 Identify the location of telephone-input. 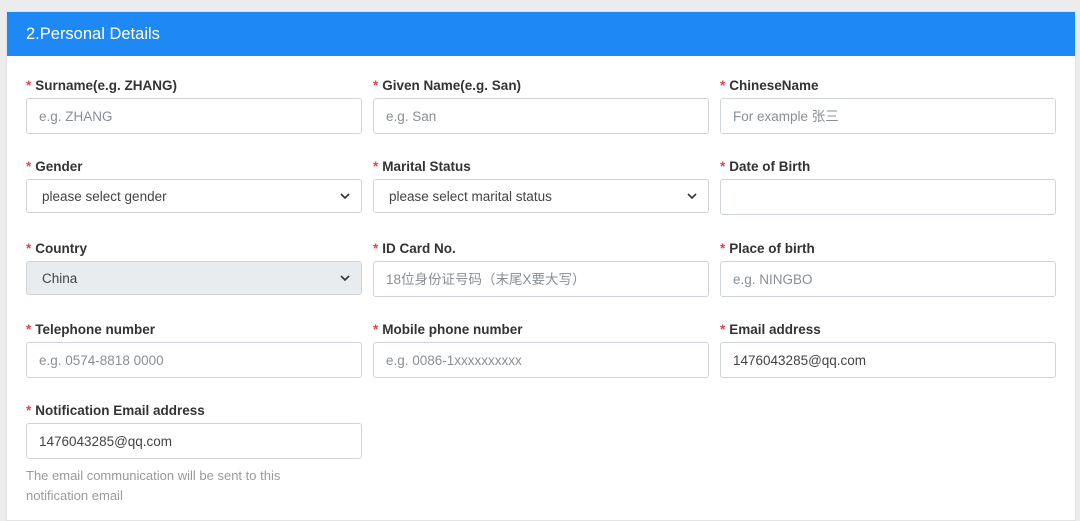
(194, 360).